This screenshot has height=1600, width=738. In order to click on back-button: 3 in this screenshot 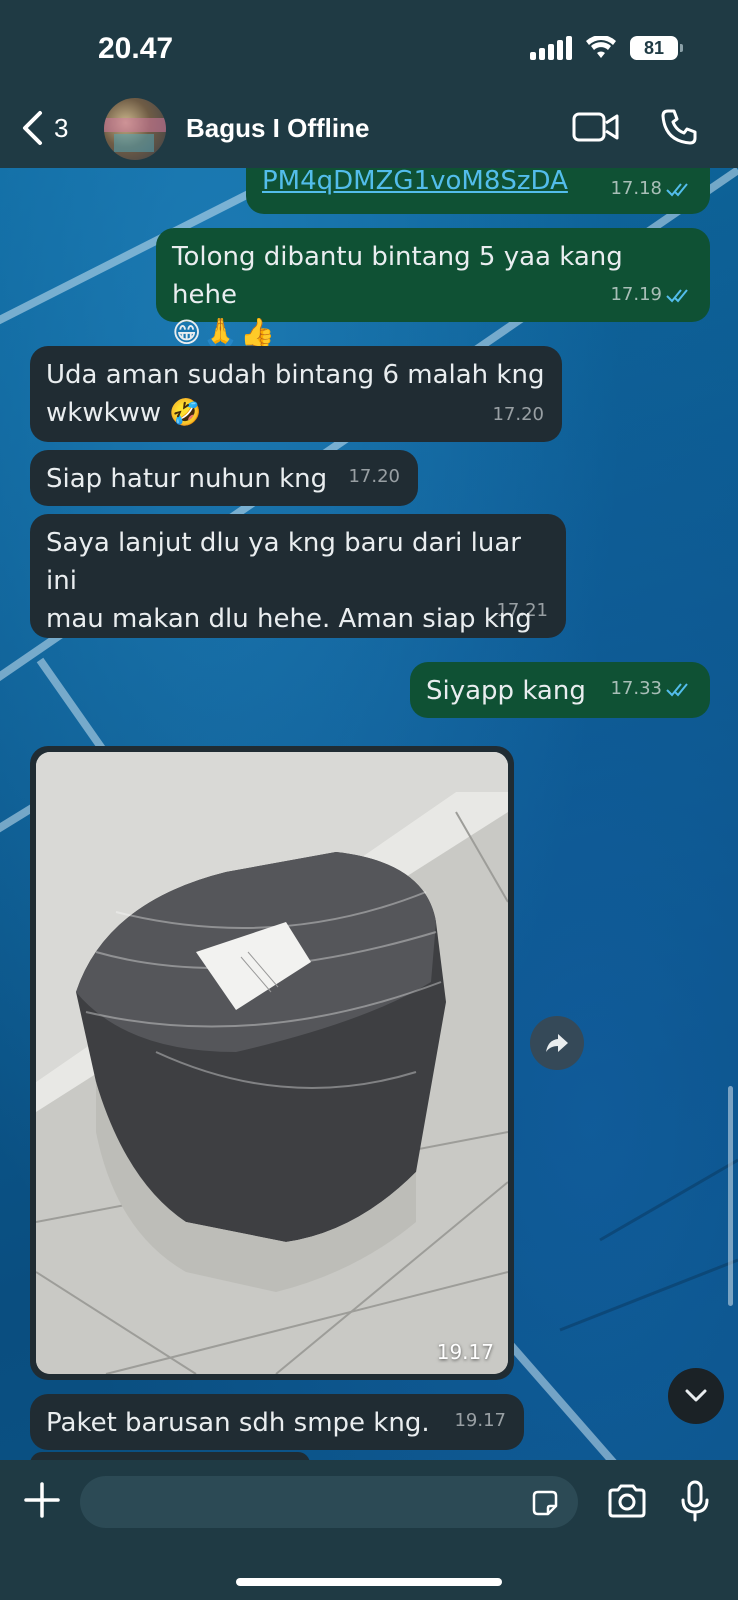, I will do `click(44, 128)`.